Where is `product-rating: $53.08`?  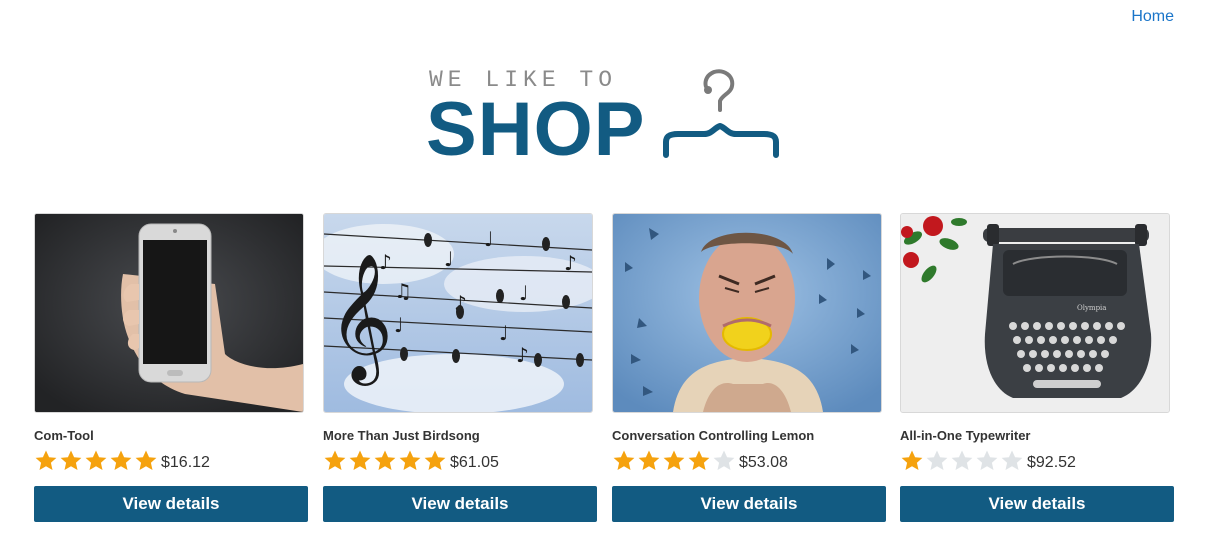 product-rating: $53.08 is located at coordinates (700, 461).